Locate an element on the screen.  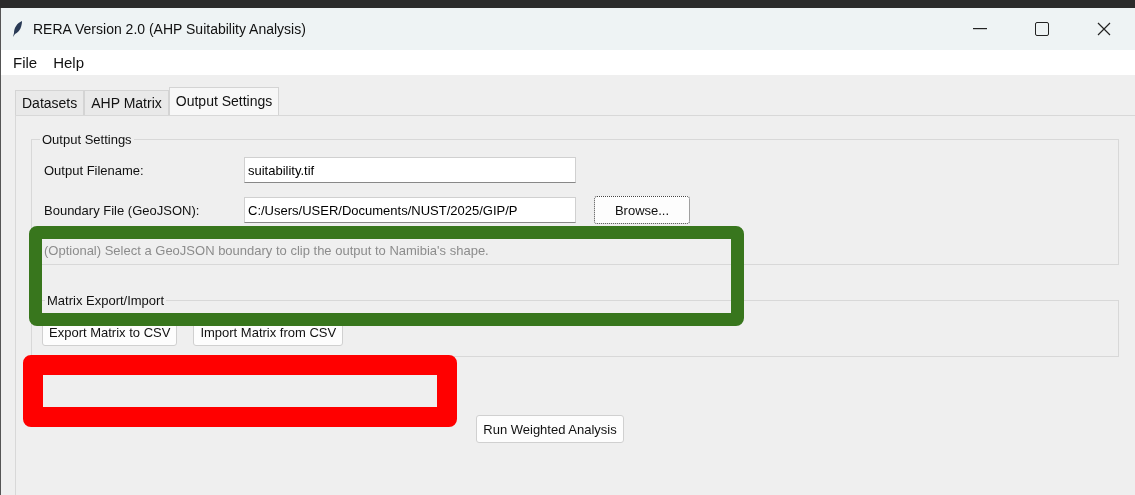
hint-text: (Optional) Select a GeoJSON boundary to clip the output to Namibia's shape. is located at coordinates (267, 250).